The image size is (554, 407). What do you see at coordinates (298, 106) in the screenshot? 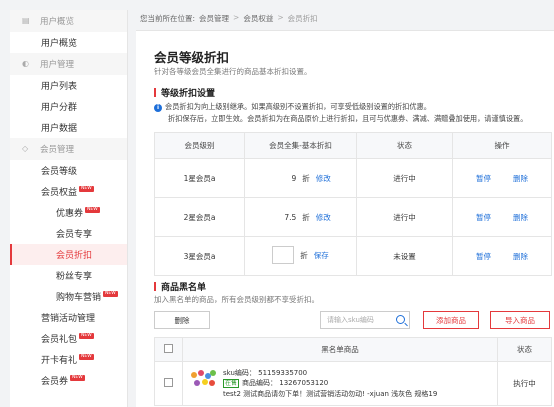
I see `note-line-1: 会员折扣为向上级别继承。如果高级别不设置折扣，可享受低级别设置的折扣优惠。` at bounding box center [298, 106].